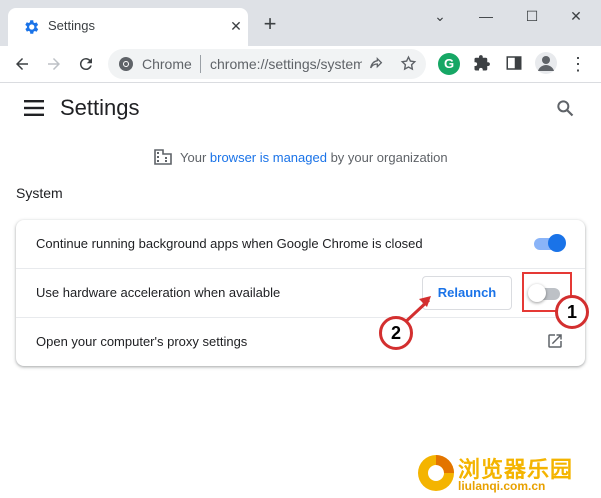  I want to click on tab-settings: Settings ✕, so click(128, 27).